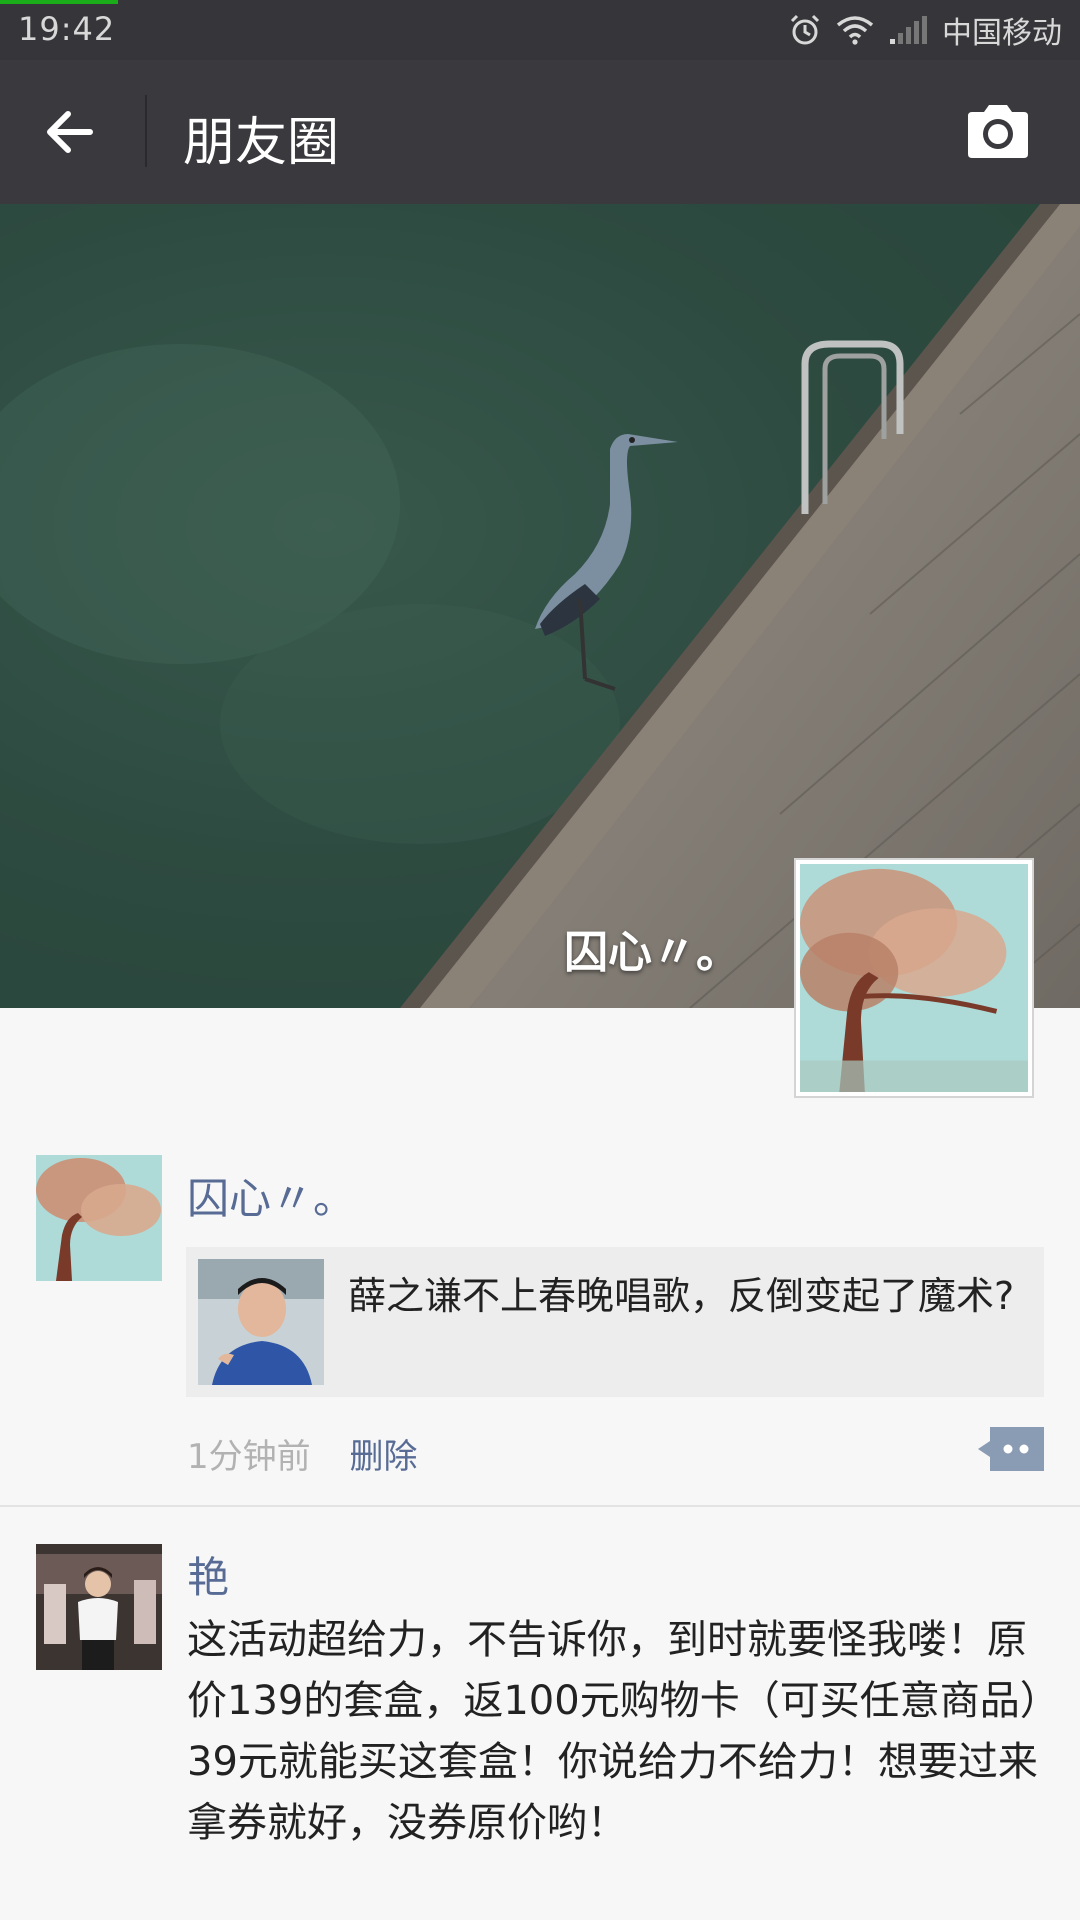 The height and width of the screenshot is (1920, 1080). I want to click on wifi-icon, so click(855, 30).